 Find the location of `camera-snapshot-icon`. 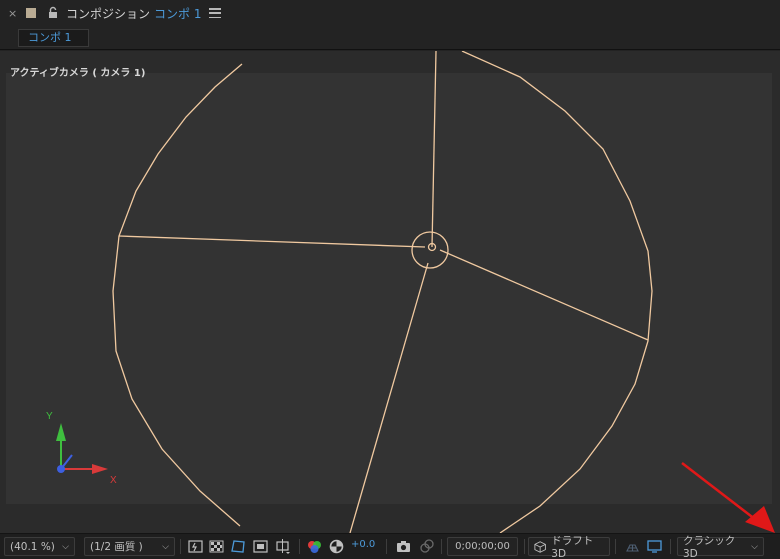

camera-snapshot-icon is located at coordinates (403, 546).